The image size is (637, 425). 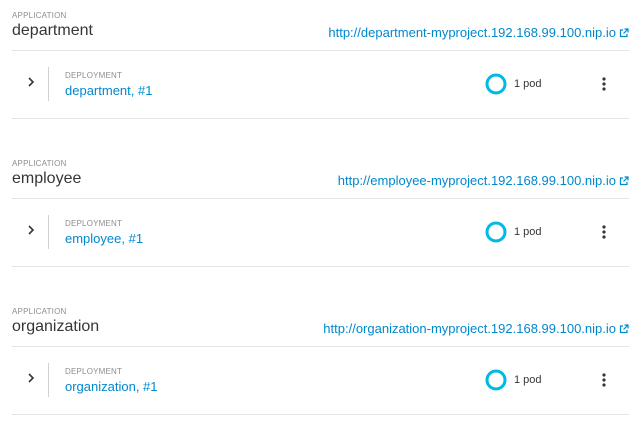 What do you see at coordinates (52, 30) in the screenshot?
I see `application-name: department` at bounding box center [52, 30].